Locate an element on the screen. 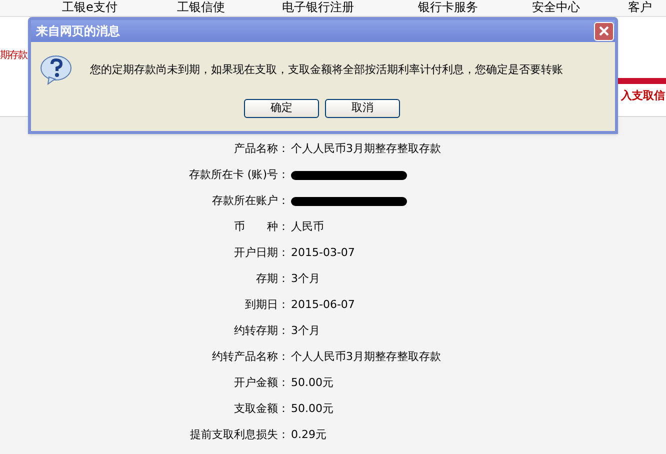  close-button is located at coordinates (604, 31).